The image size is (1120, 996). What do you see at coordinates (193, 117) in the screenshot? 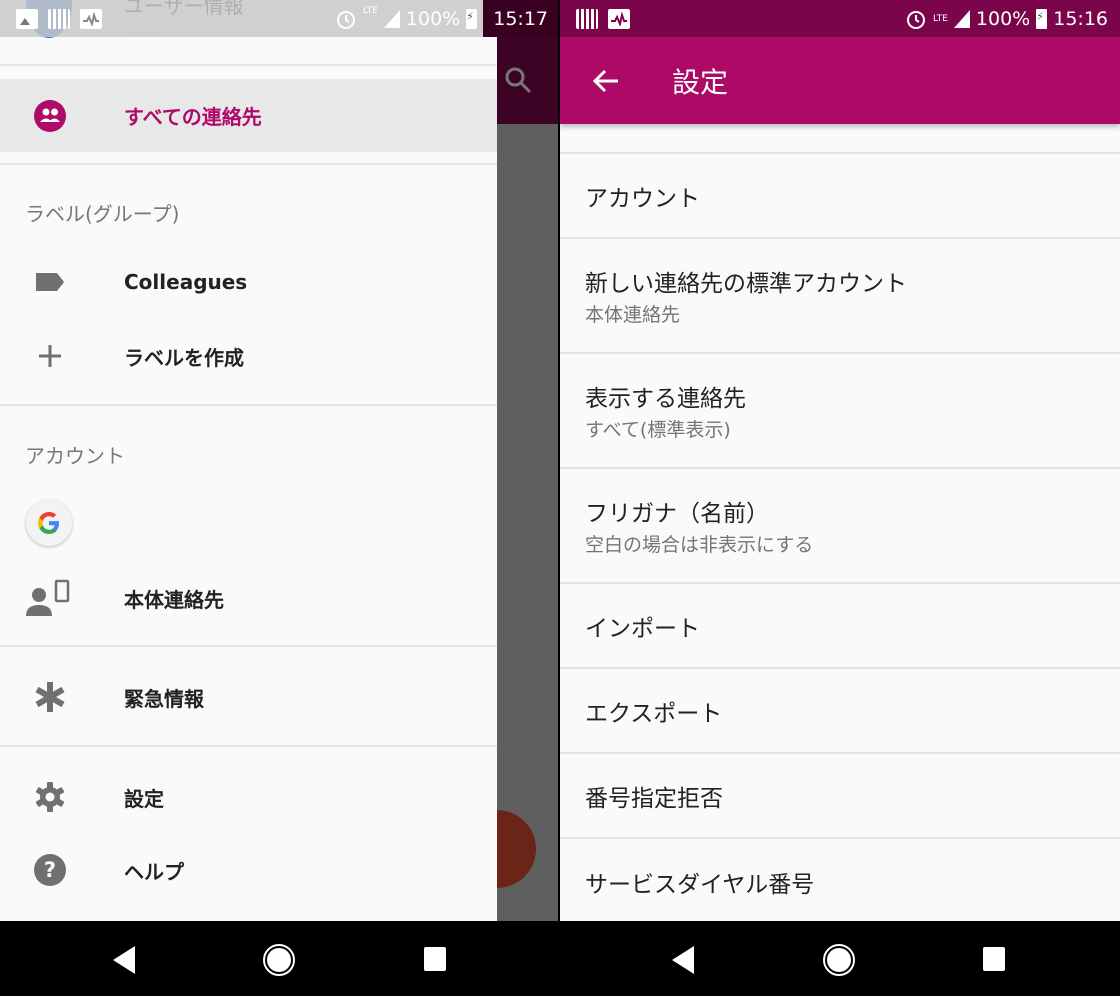
I see `drawer-item-label: すべての連絡先` at bounding box center [193, 117].